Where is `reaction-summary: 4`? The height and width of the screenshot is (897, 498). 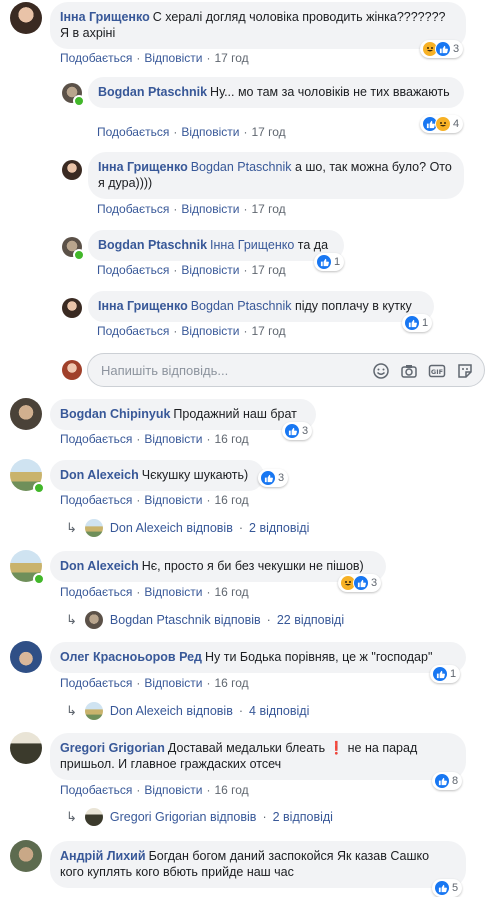
reaction-summary: 4 is located at coordinates (442, 124).